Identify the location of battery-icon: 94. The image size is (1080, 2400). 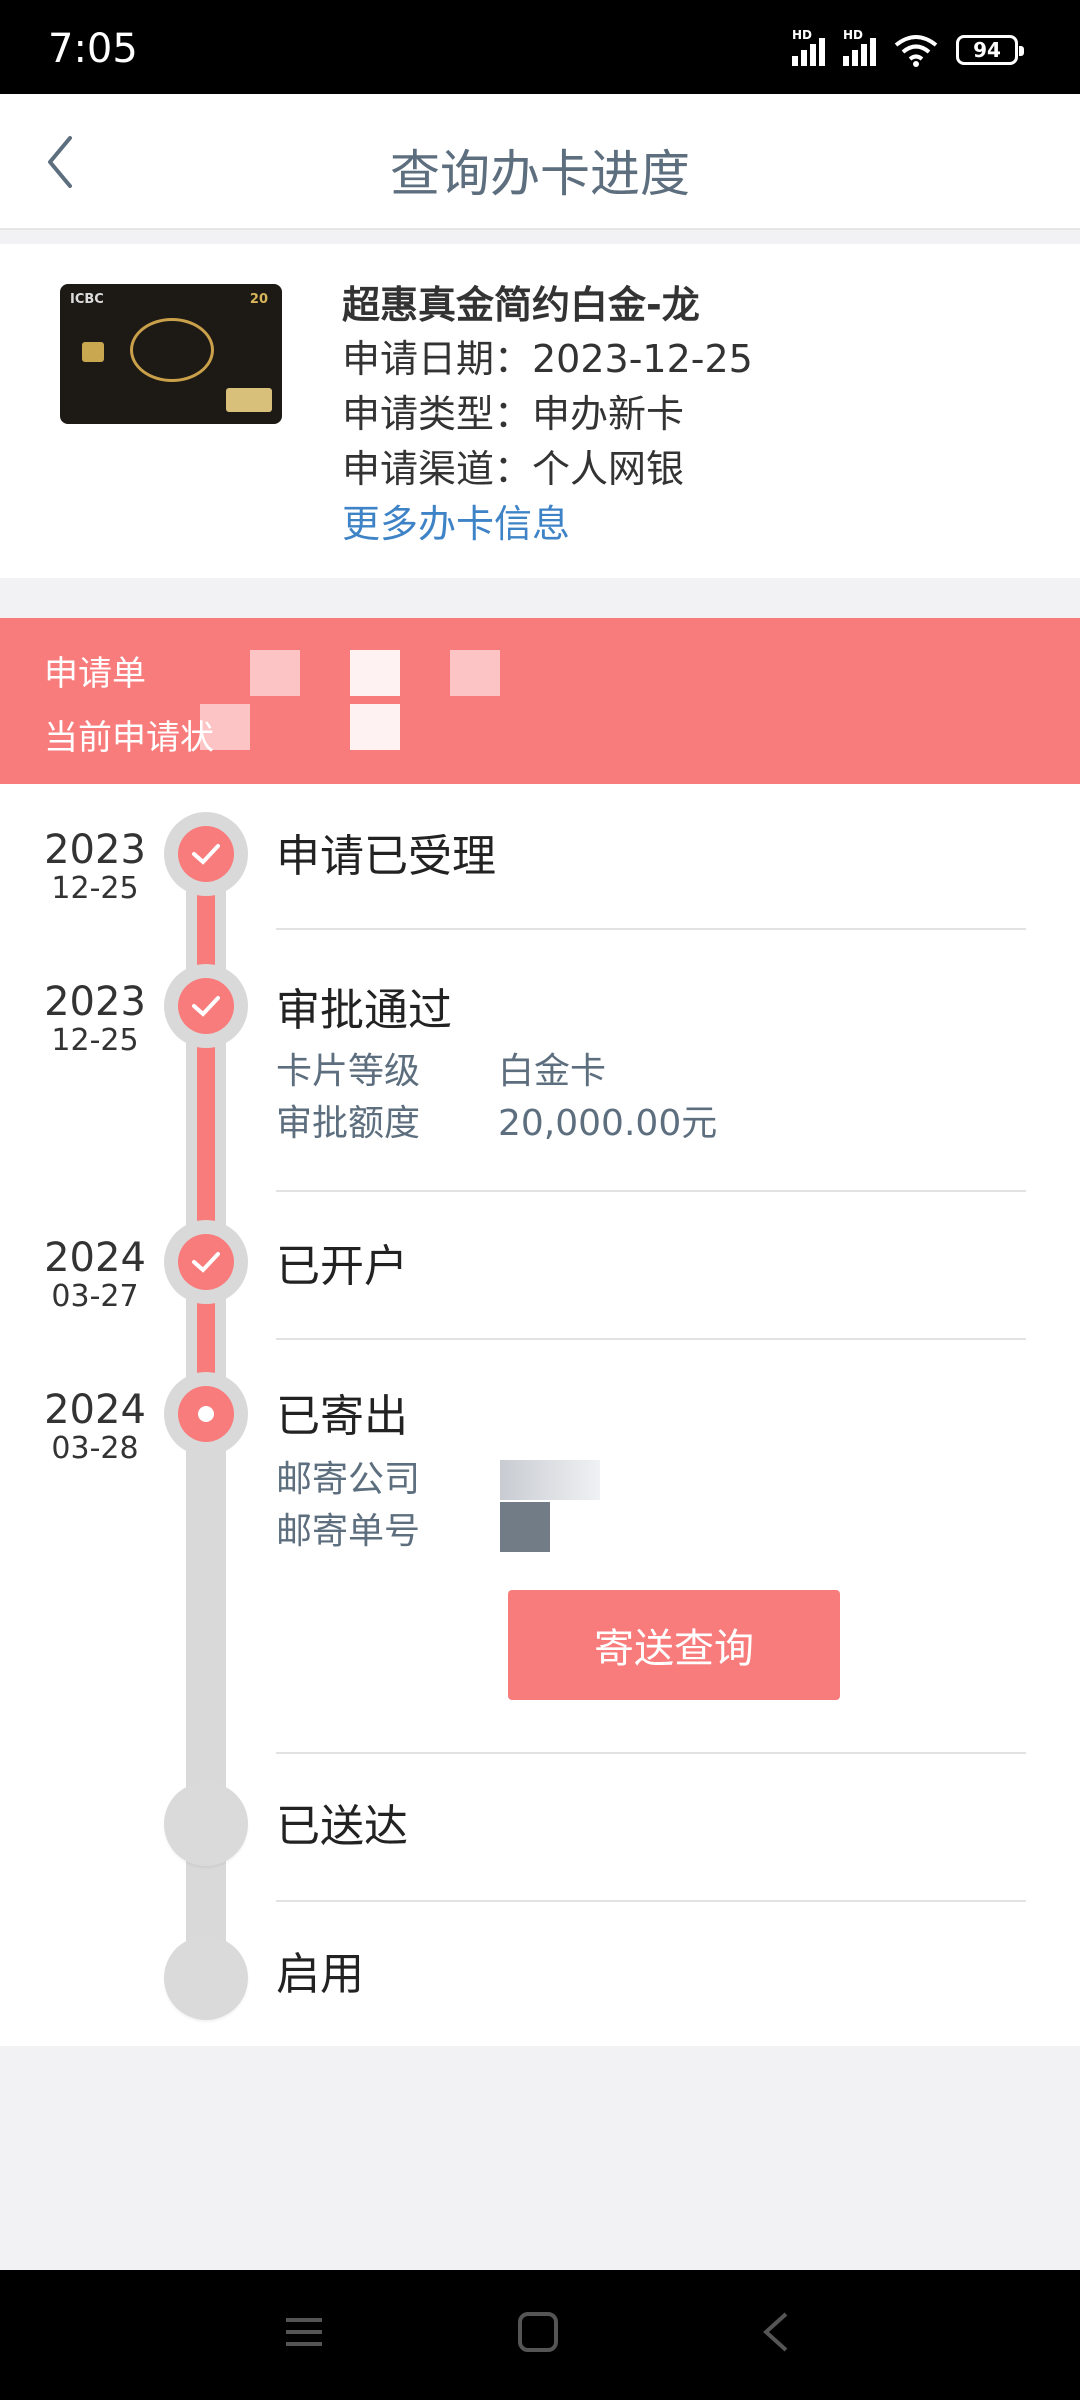
(990, 50).